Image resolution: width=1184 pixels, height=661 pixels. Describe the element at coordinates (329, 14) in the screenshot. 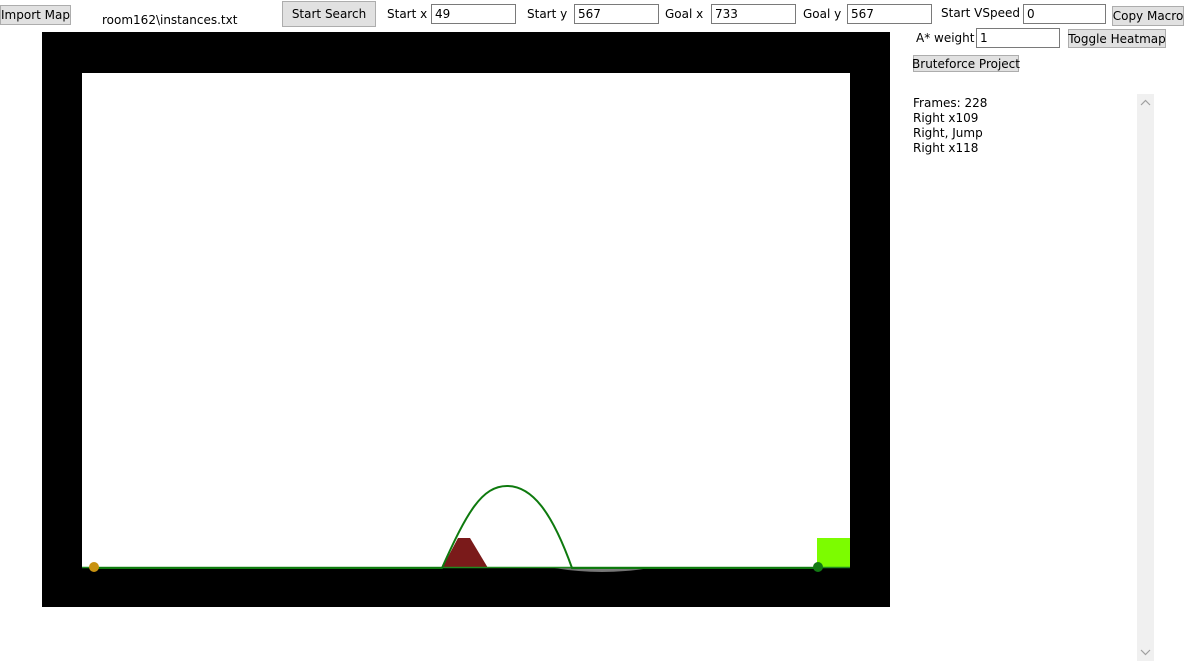

I see `start-search-button: Start Search` at that location.